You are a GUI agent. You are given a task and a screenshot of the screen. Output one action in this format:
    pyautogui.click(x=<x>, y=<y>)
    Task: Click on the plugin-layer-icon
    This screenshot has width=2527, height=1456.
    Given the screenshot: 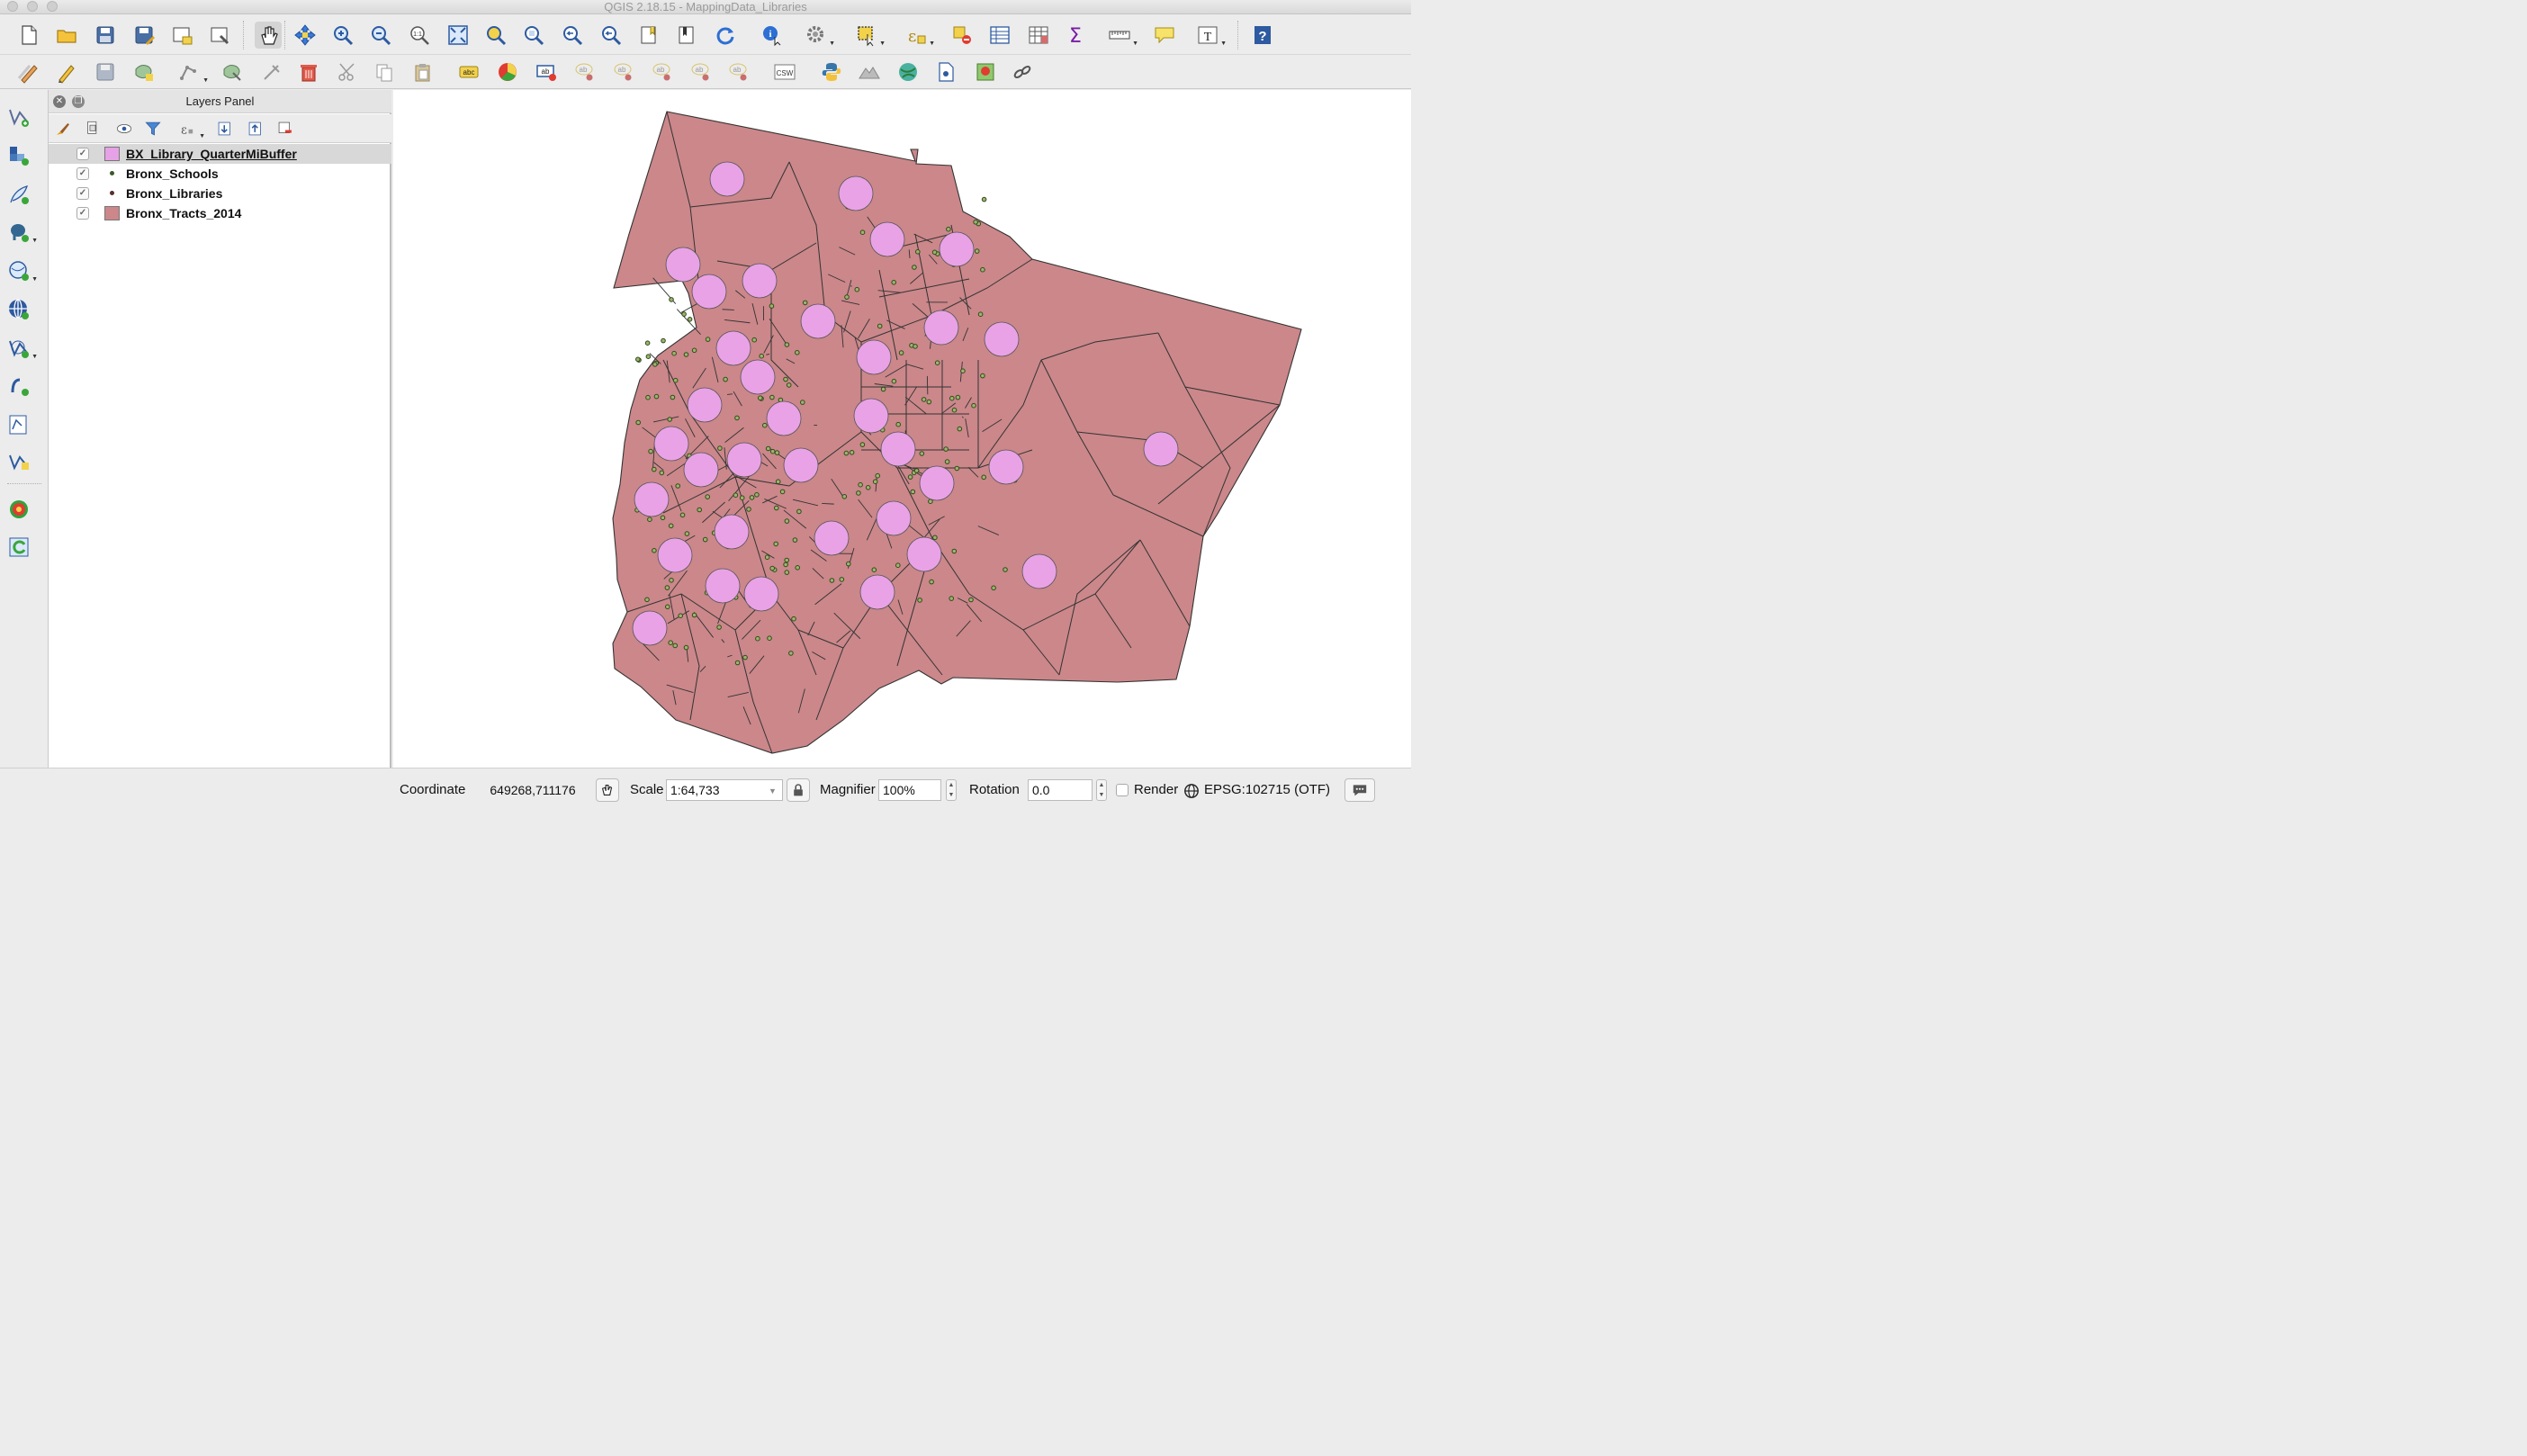 What is the action you would take?
    pyautogui.click(x=945, y=72)
    